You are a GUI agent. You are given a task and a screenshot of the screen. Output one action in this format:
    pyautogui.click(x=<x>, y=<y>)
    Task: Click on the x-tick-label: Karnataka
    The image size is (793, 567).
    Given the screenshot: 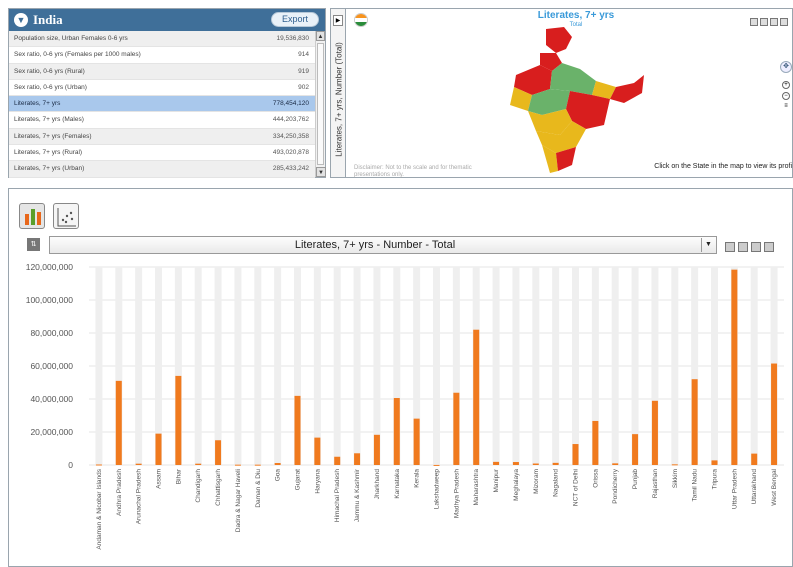 What is the action you would take?
    pyautogui.click(x=397, y=484)
    